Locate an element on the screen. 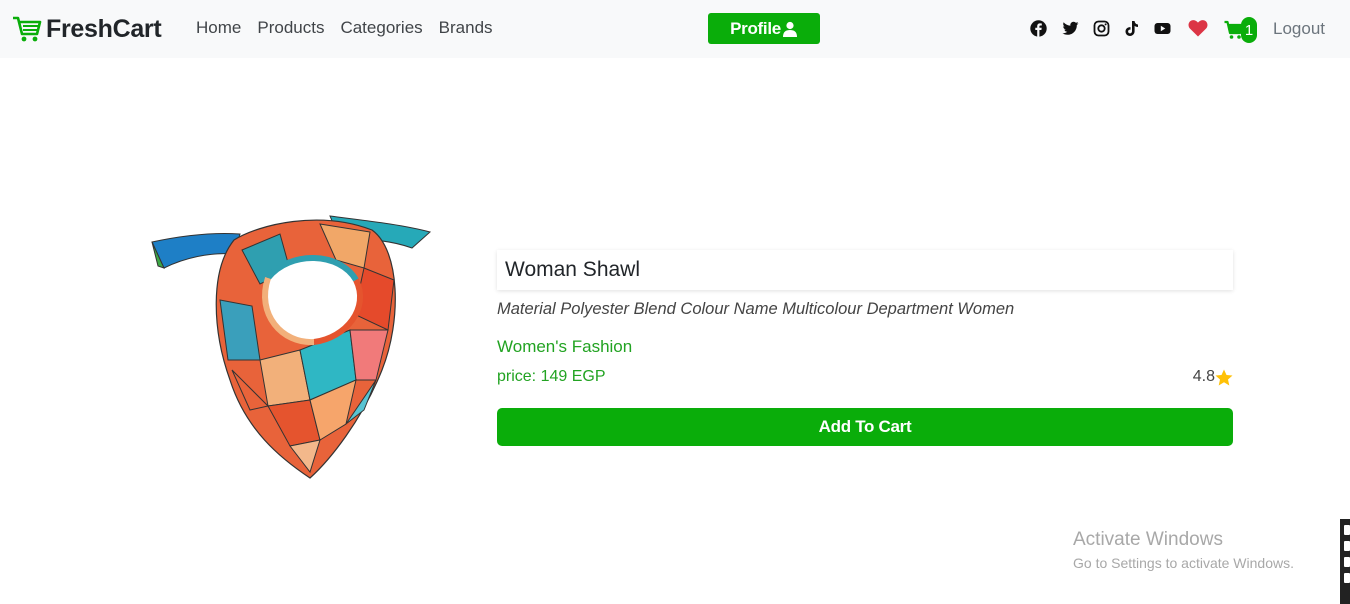  youtube-icon is located at coordinates (1162, 28).